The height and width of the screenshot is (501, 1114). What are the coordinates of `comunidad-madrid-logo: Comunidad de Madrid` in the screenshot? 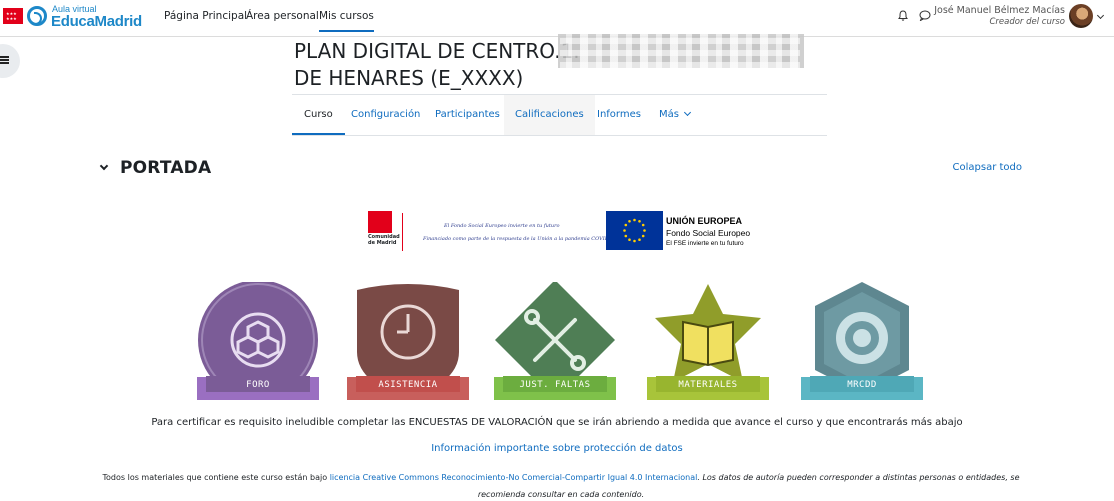 It's located at (384, 231).